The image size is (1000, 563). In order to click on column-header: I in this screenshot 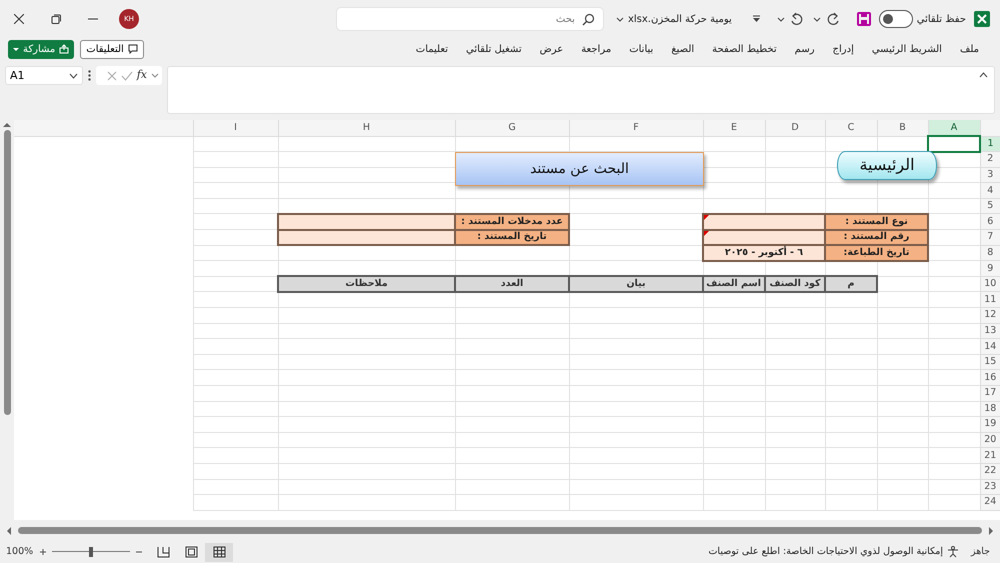, I will do `click(235, 128)`.